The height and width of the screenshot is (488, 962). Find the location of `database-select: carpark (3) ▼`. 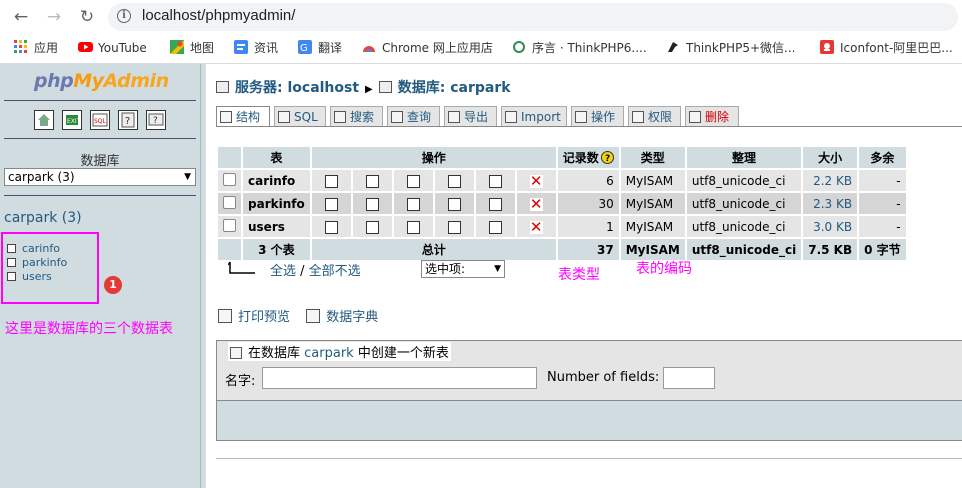

database-select: carpark (3) ▼ is located at coordinates (100, 177).